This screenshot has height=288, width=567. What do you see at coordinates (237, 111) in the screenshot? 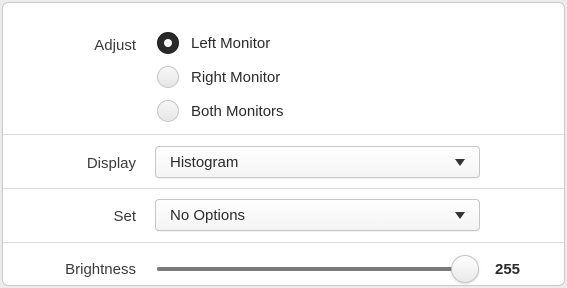
I see `radio-label-both-monitors: Both Monitors` at bounding box center [237, 111].